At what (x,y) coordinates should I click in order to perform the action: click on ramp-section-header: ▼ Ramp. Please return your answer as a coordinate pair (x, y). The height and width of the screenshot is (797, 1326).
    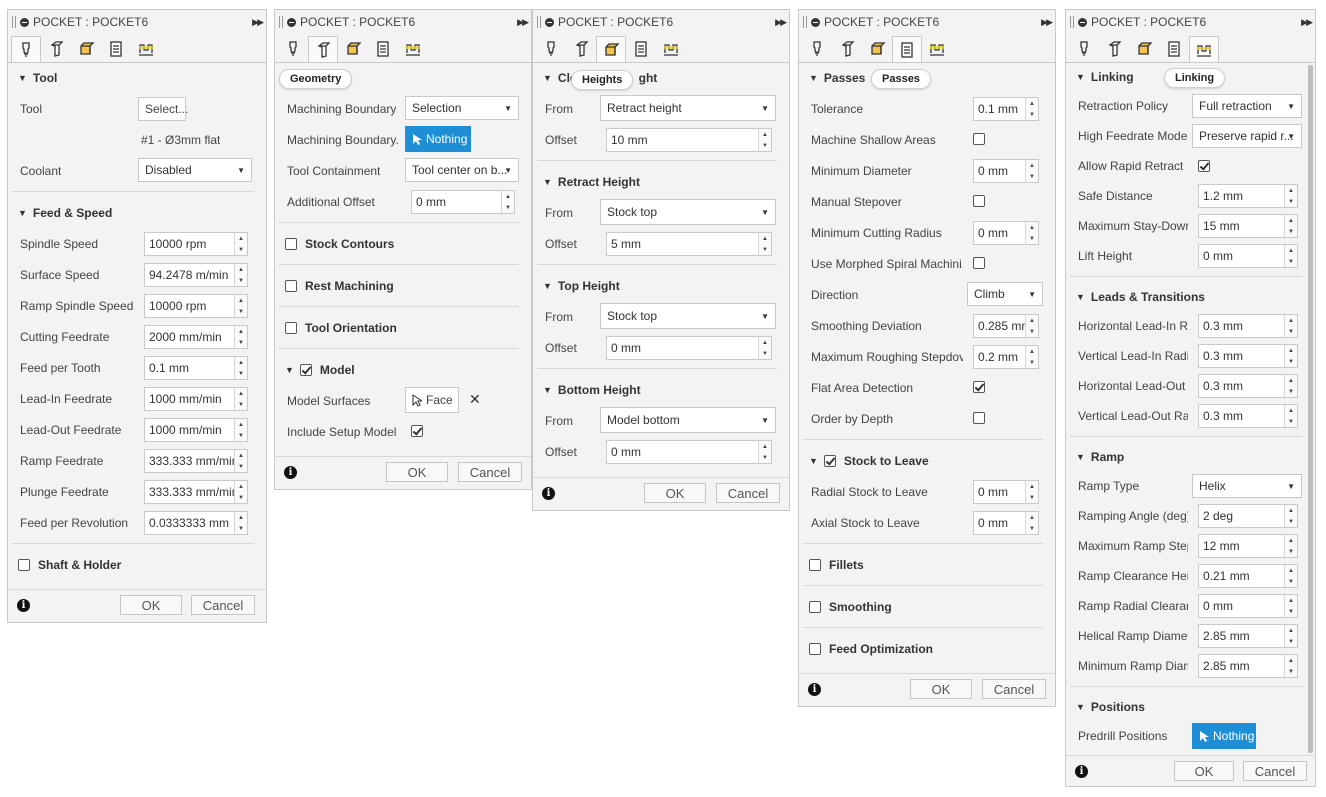
    Looking at the image, I should click on (1190, 457).